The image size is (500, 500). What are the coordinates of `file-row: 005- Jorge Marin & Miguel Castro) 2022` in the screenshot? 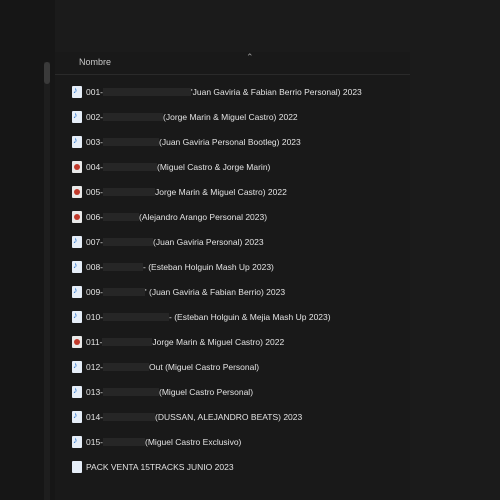 It's located at (232, 191).